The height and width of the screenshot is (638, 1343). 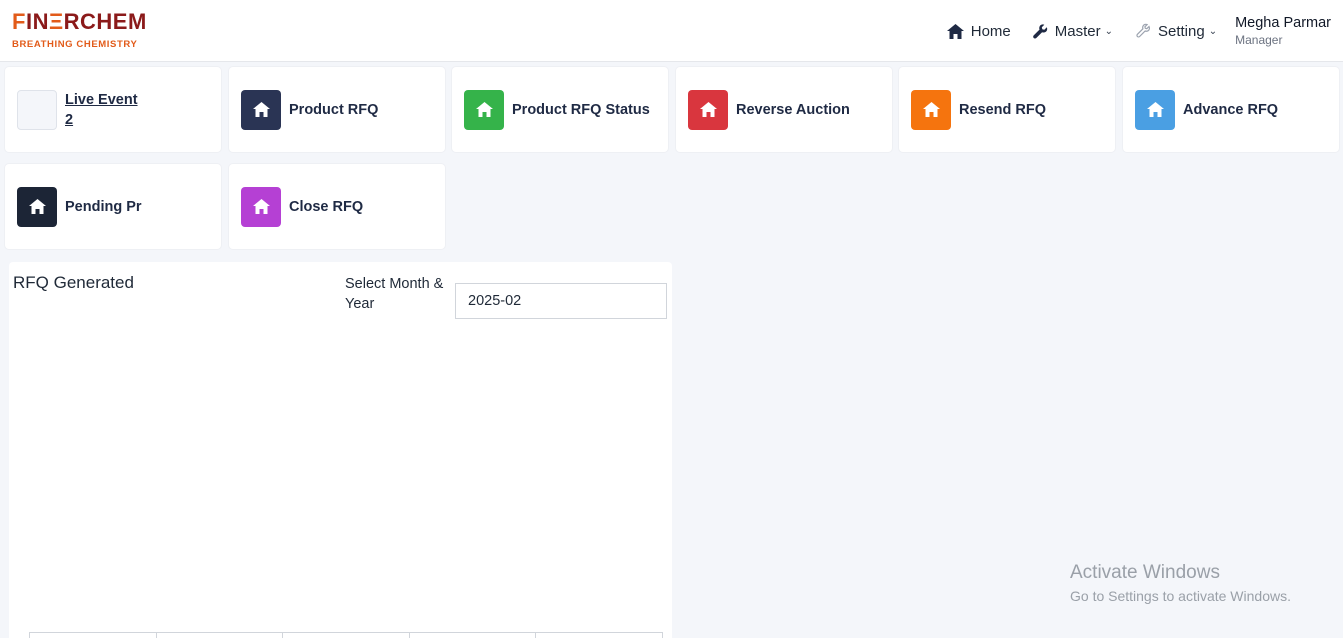 I want to click on tile-advance-rfq-label: Advance RFQ, so click(x=1231, y=109).